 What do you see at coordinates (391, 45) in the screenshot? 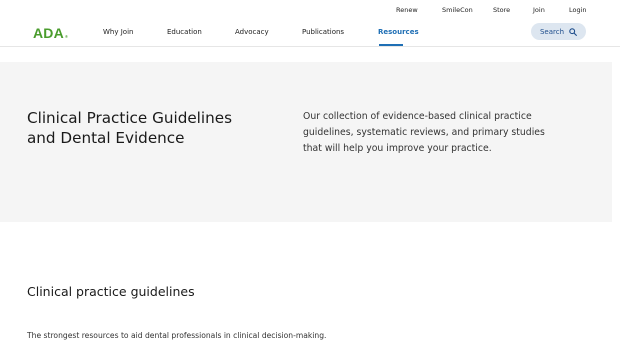
I see `active-nav-indicator` at bounding box center [391, 45].